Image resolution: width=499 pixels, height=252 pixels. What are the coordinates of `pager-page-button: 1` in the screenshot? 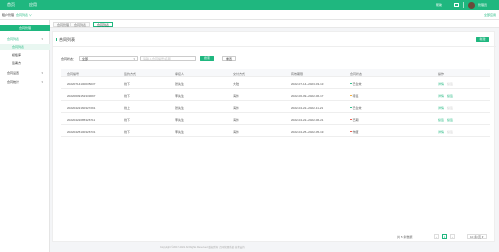 It's located at (444, 236).